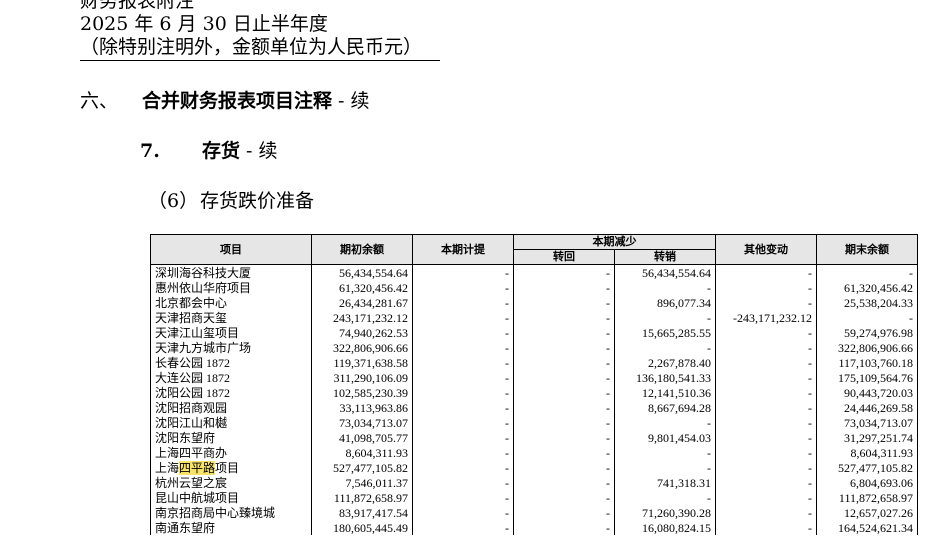 This screenshot has width=946, height=547. I want to click on row-closing-value: 527,477,105.82, so click(867, 467).